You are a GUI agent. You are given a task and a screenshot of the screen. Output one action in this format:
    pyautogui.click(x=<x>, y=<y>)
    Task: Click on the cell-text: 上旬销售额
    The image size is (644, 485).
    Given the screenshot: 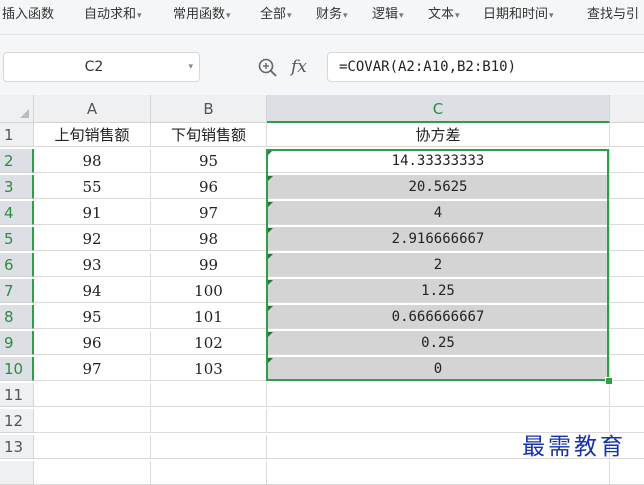 What is the action you would take?
    pyautogui.click(x=92, y=135)
    